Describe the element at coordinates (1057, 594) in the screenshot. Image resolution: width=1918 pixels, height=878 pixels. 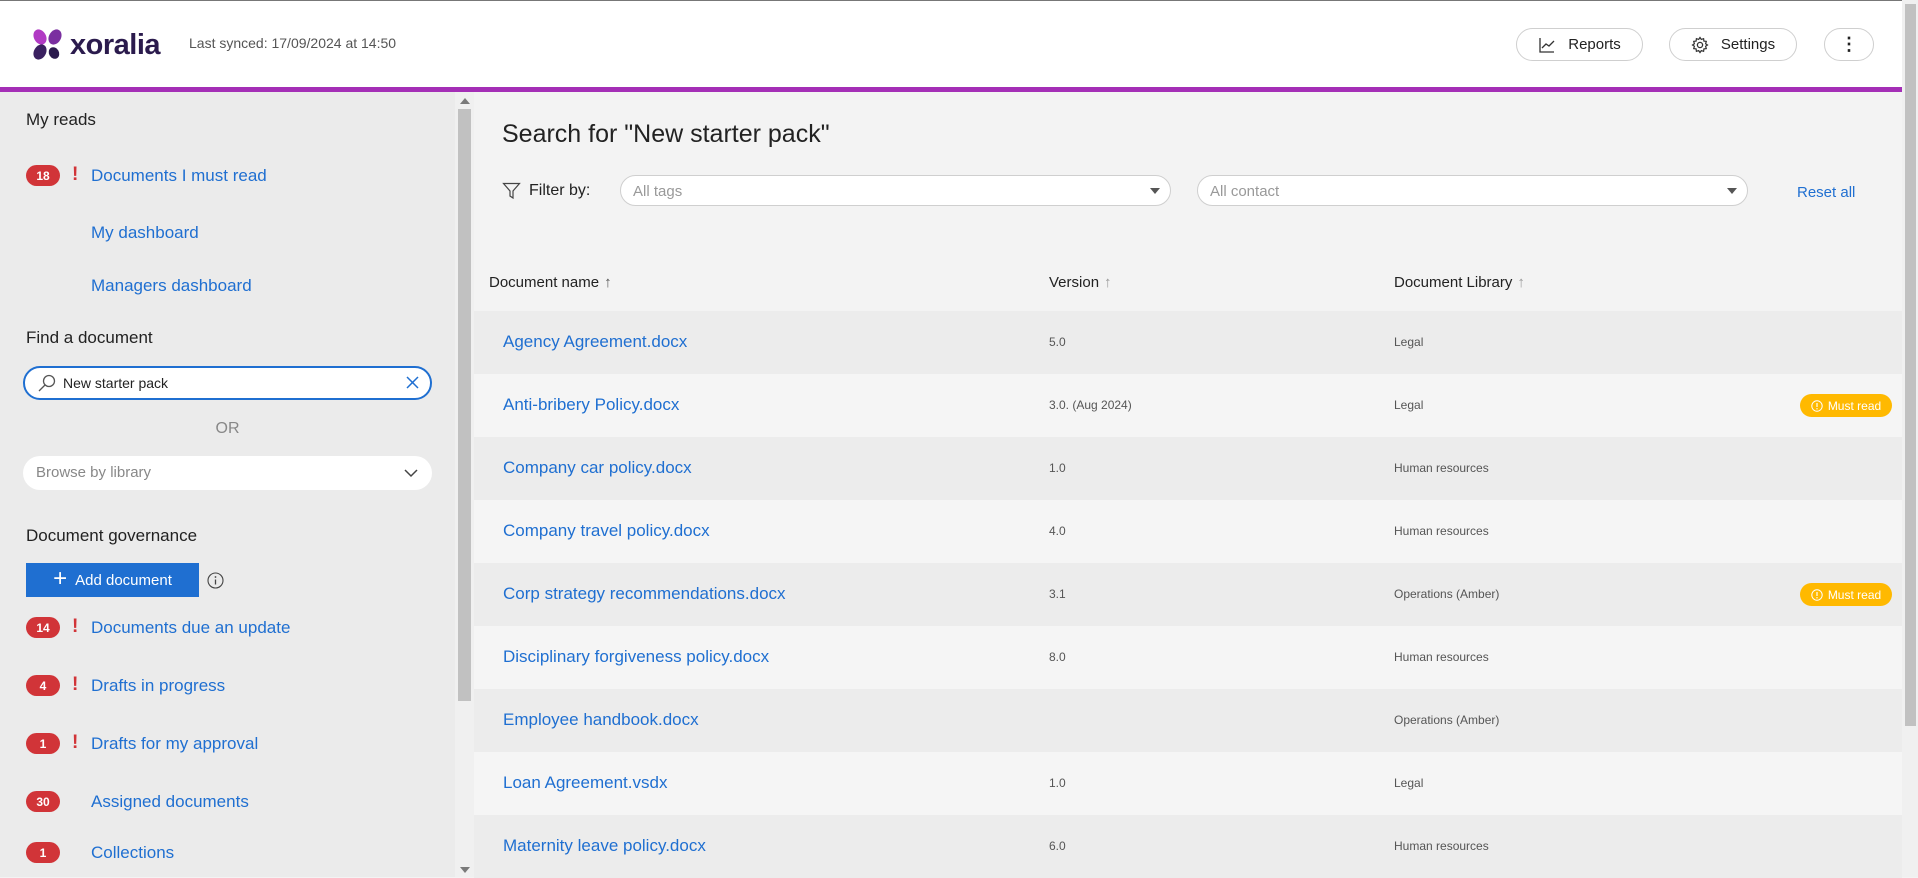
I see `document-version: 3.1` at that location.